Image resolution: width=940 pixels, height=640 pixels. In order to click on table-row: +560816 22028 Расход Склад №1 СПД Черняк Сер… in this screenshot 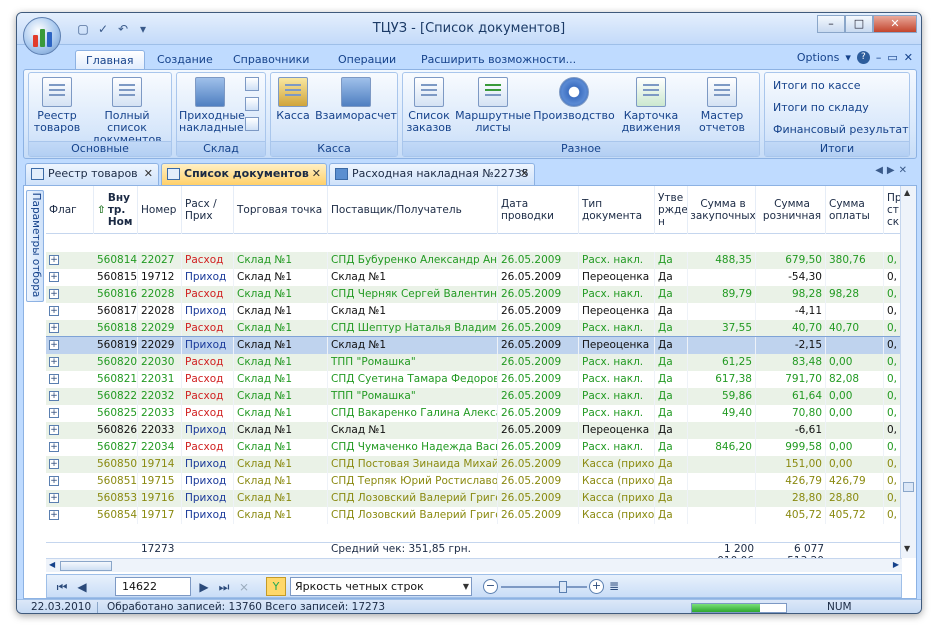, I will do `click(474, 294)`.